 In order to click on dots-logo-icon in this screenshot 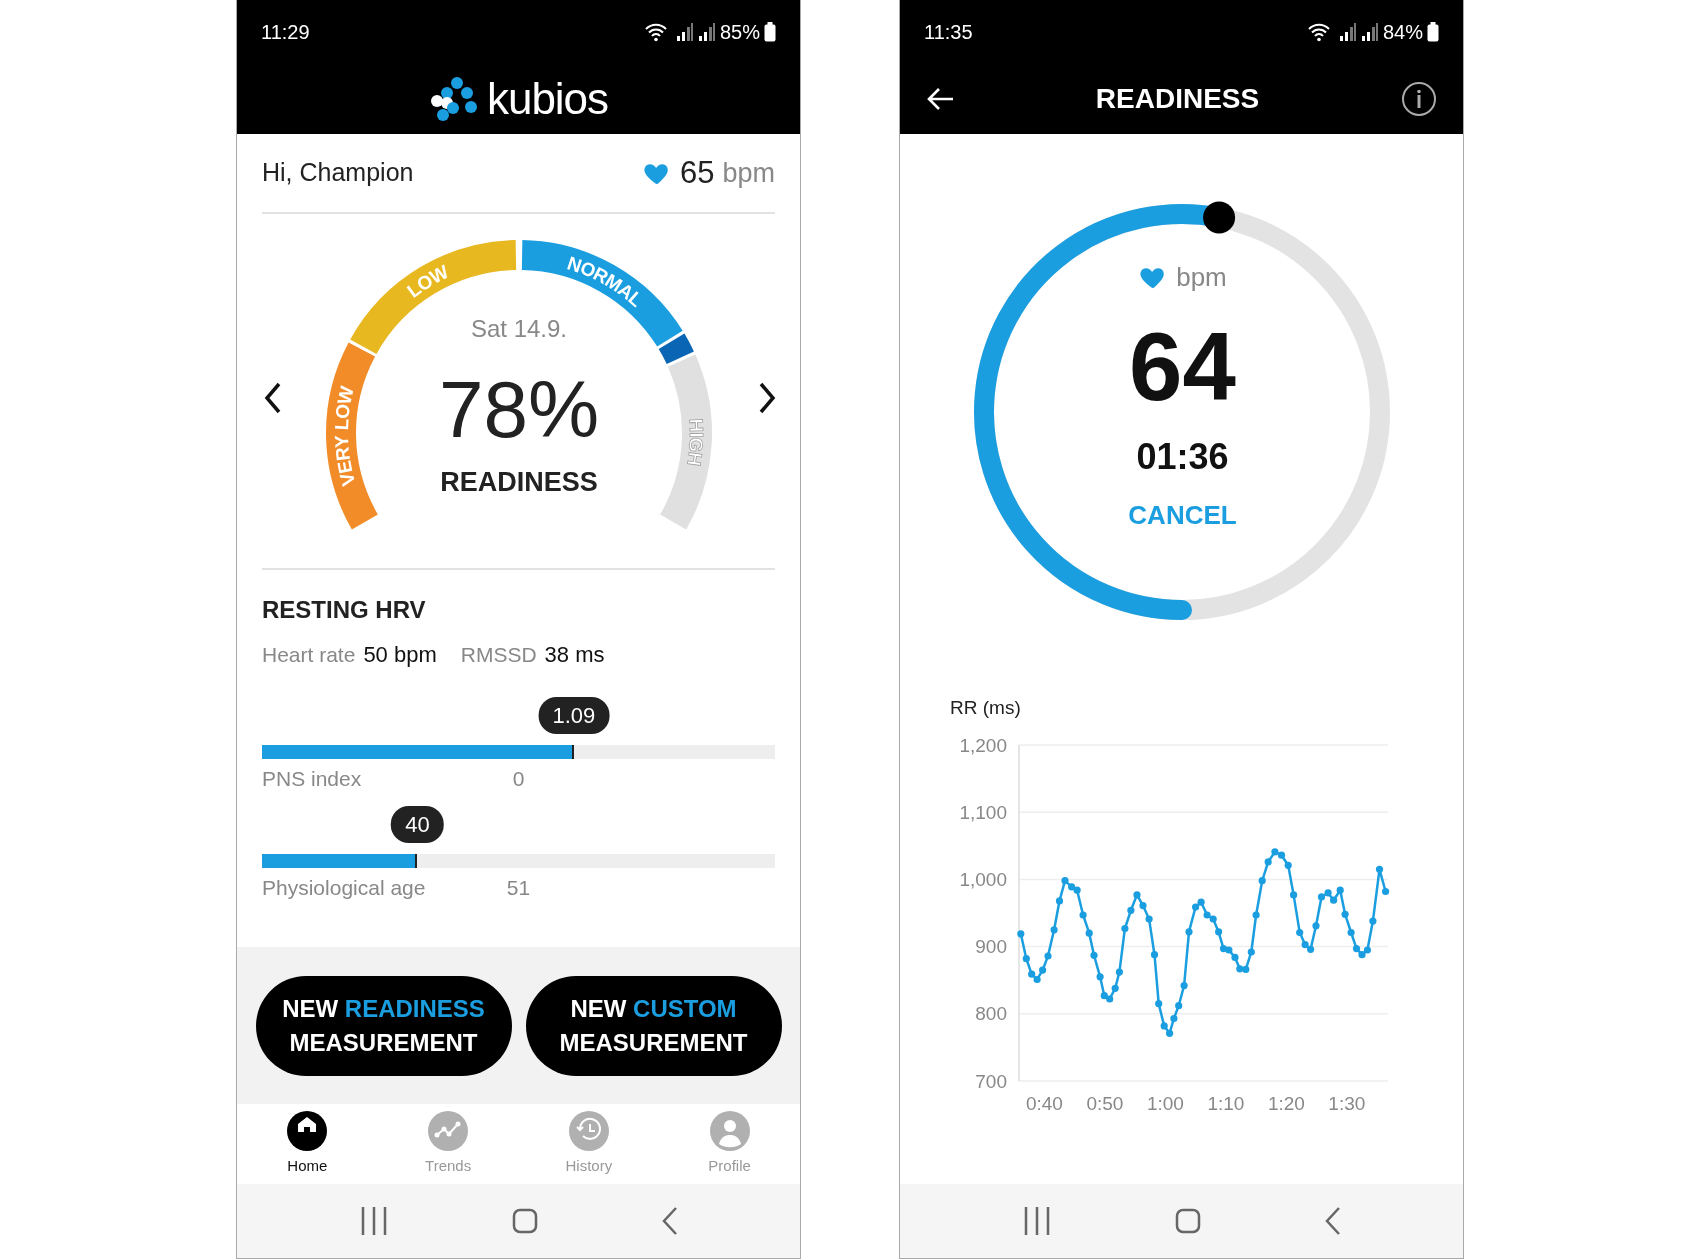, I will do `click(453, 99)`.